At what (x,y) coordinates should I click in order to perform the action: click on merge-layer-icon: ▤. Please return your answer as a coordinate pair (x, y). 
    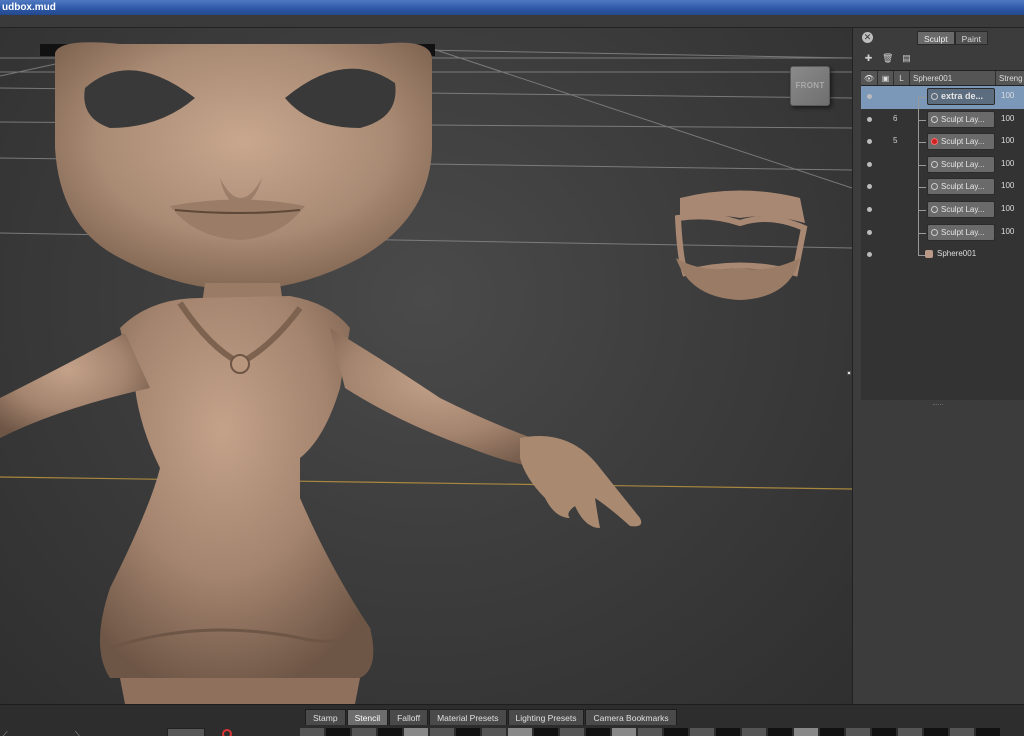
    Looking at the image, I should click on (906, 58).